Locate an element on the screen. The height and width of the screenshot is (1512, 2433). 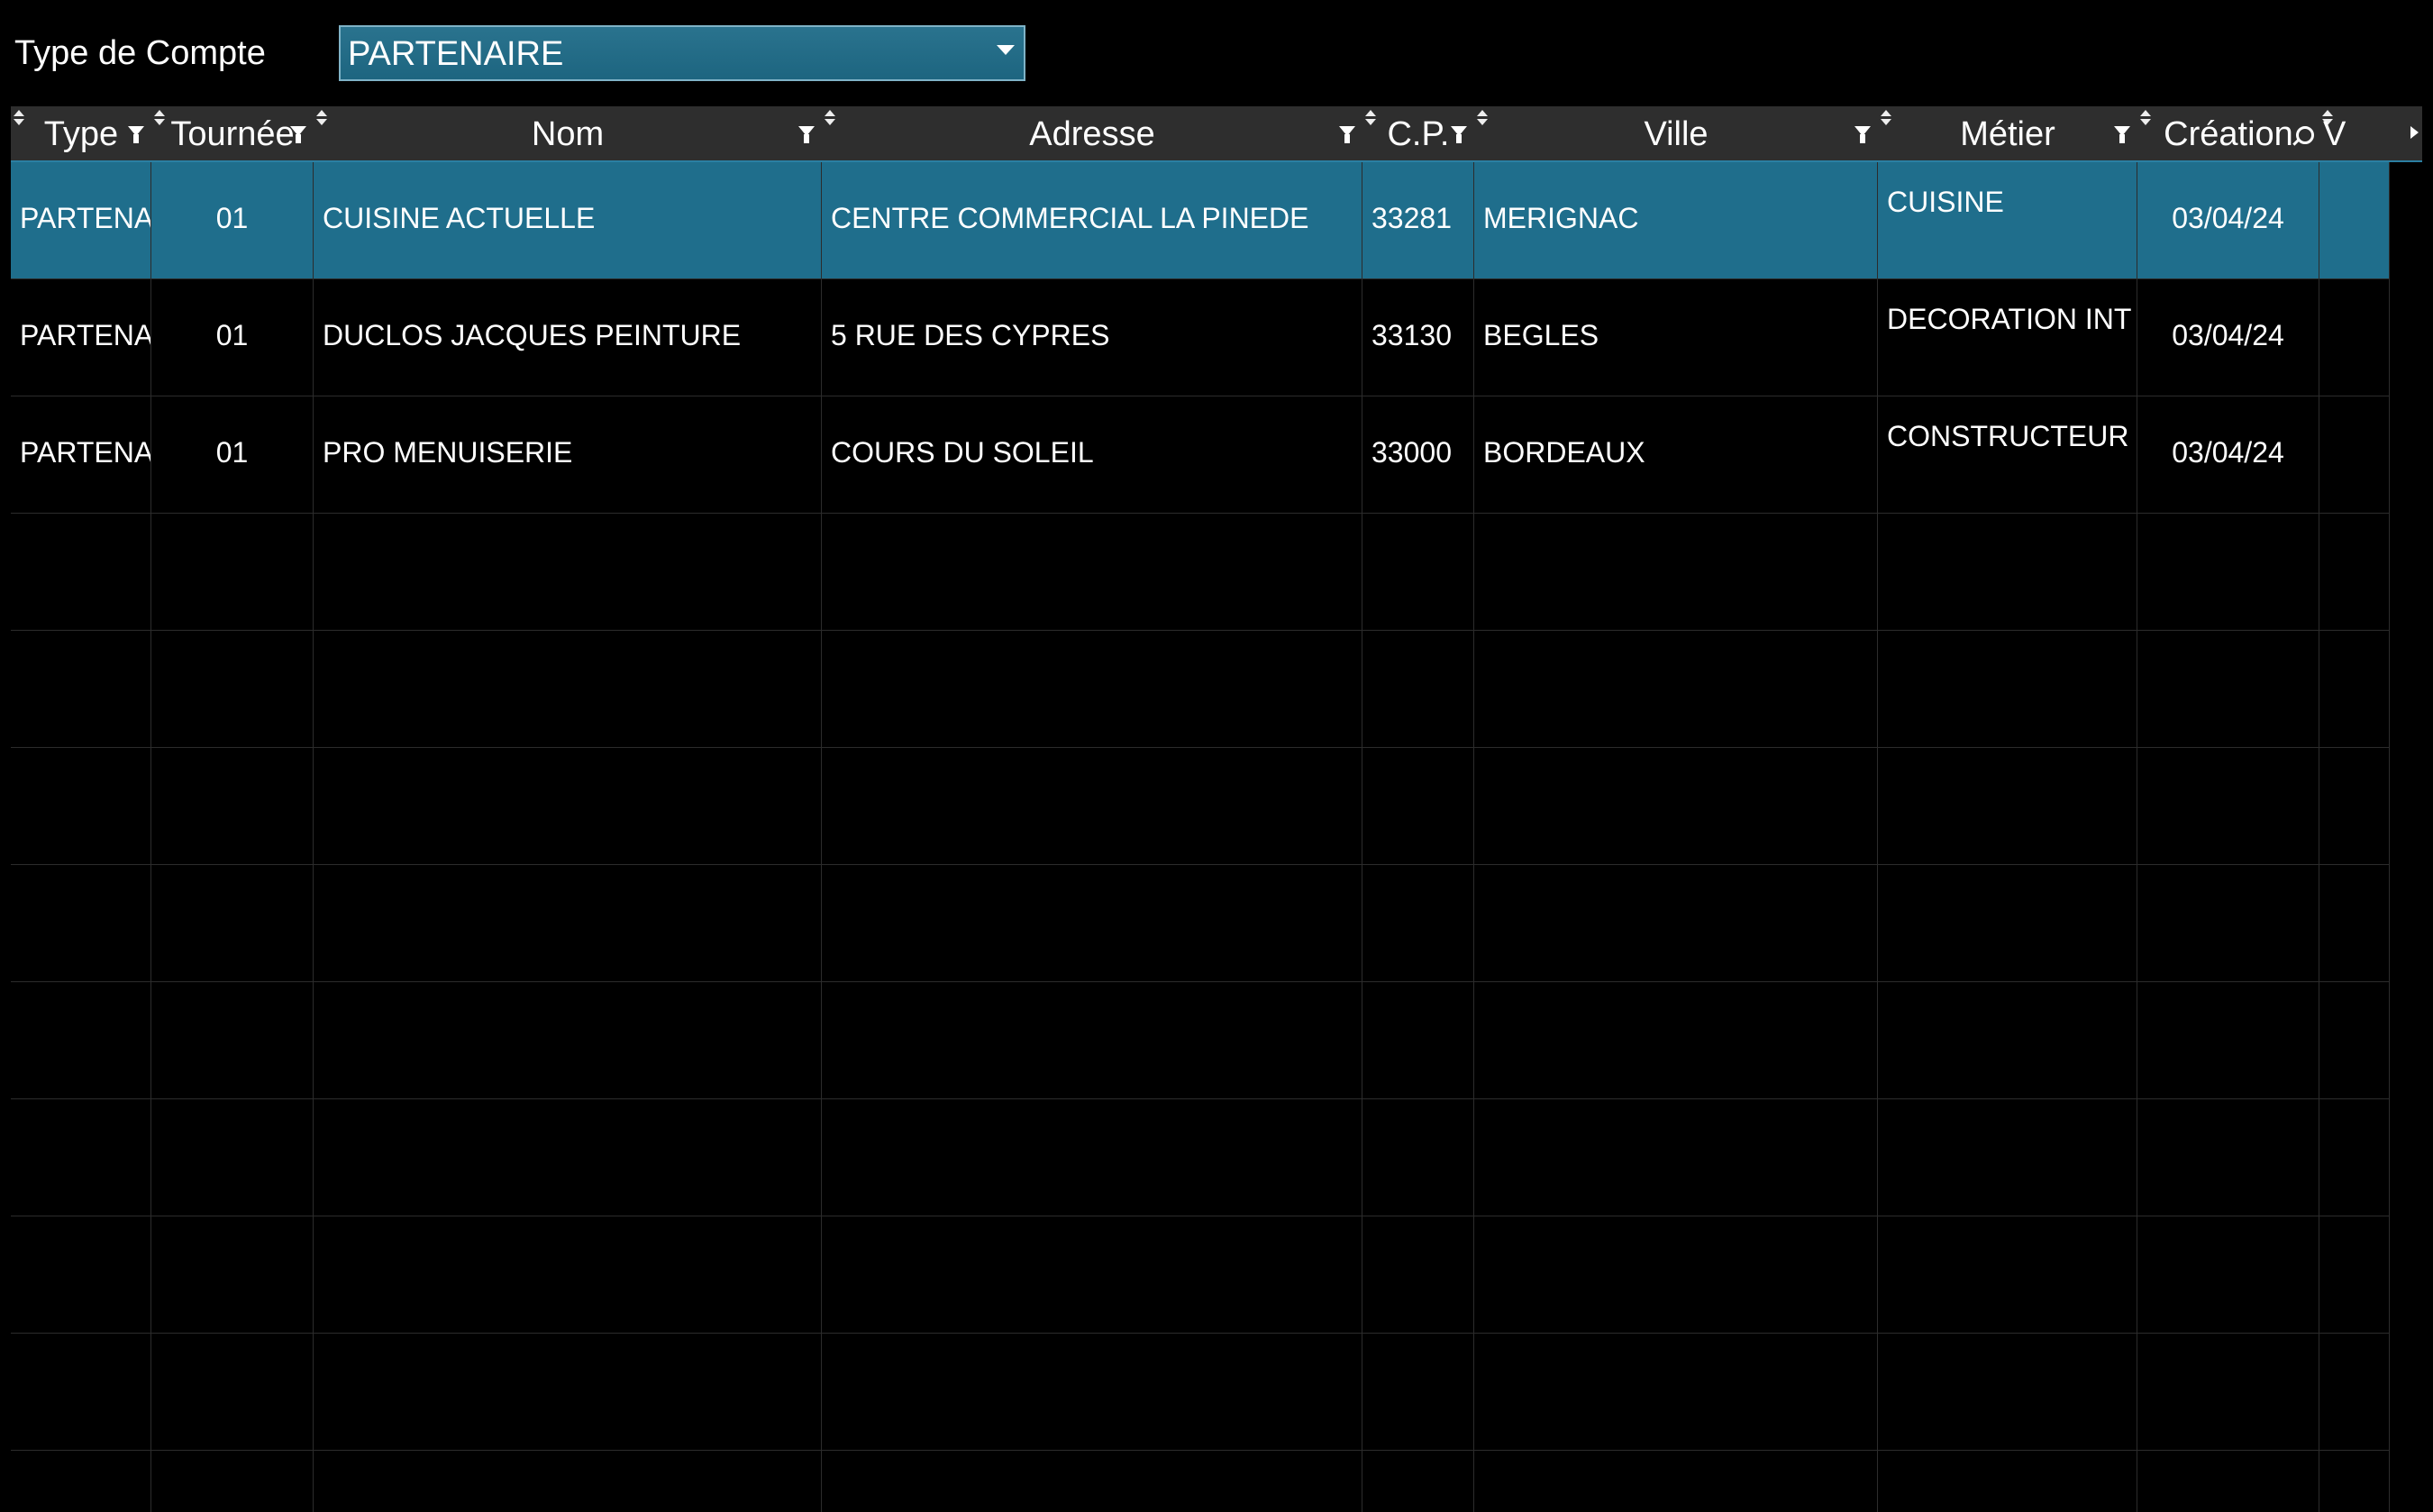
column-header-v: V is located at coordinates (2370, 133).